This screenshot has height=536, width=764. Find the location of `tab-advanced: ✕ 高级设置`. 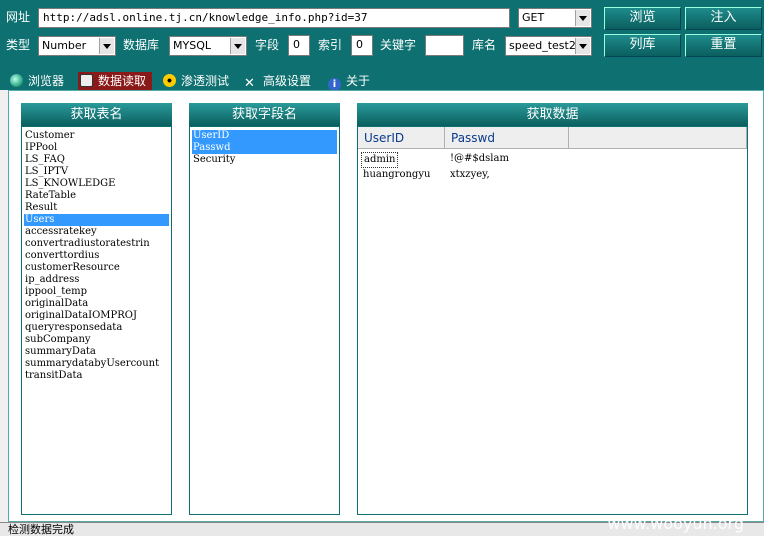

tab-advanced: ✕ 高级设置 is located at coordinates (277, 81).